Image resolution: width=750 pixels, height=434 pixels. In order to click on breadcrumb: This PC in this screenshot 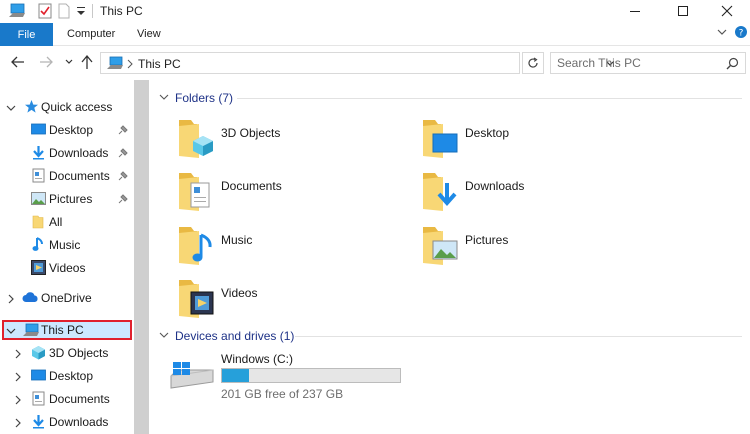, I will do `click(159, 64)`.